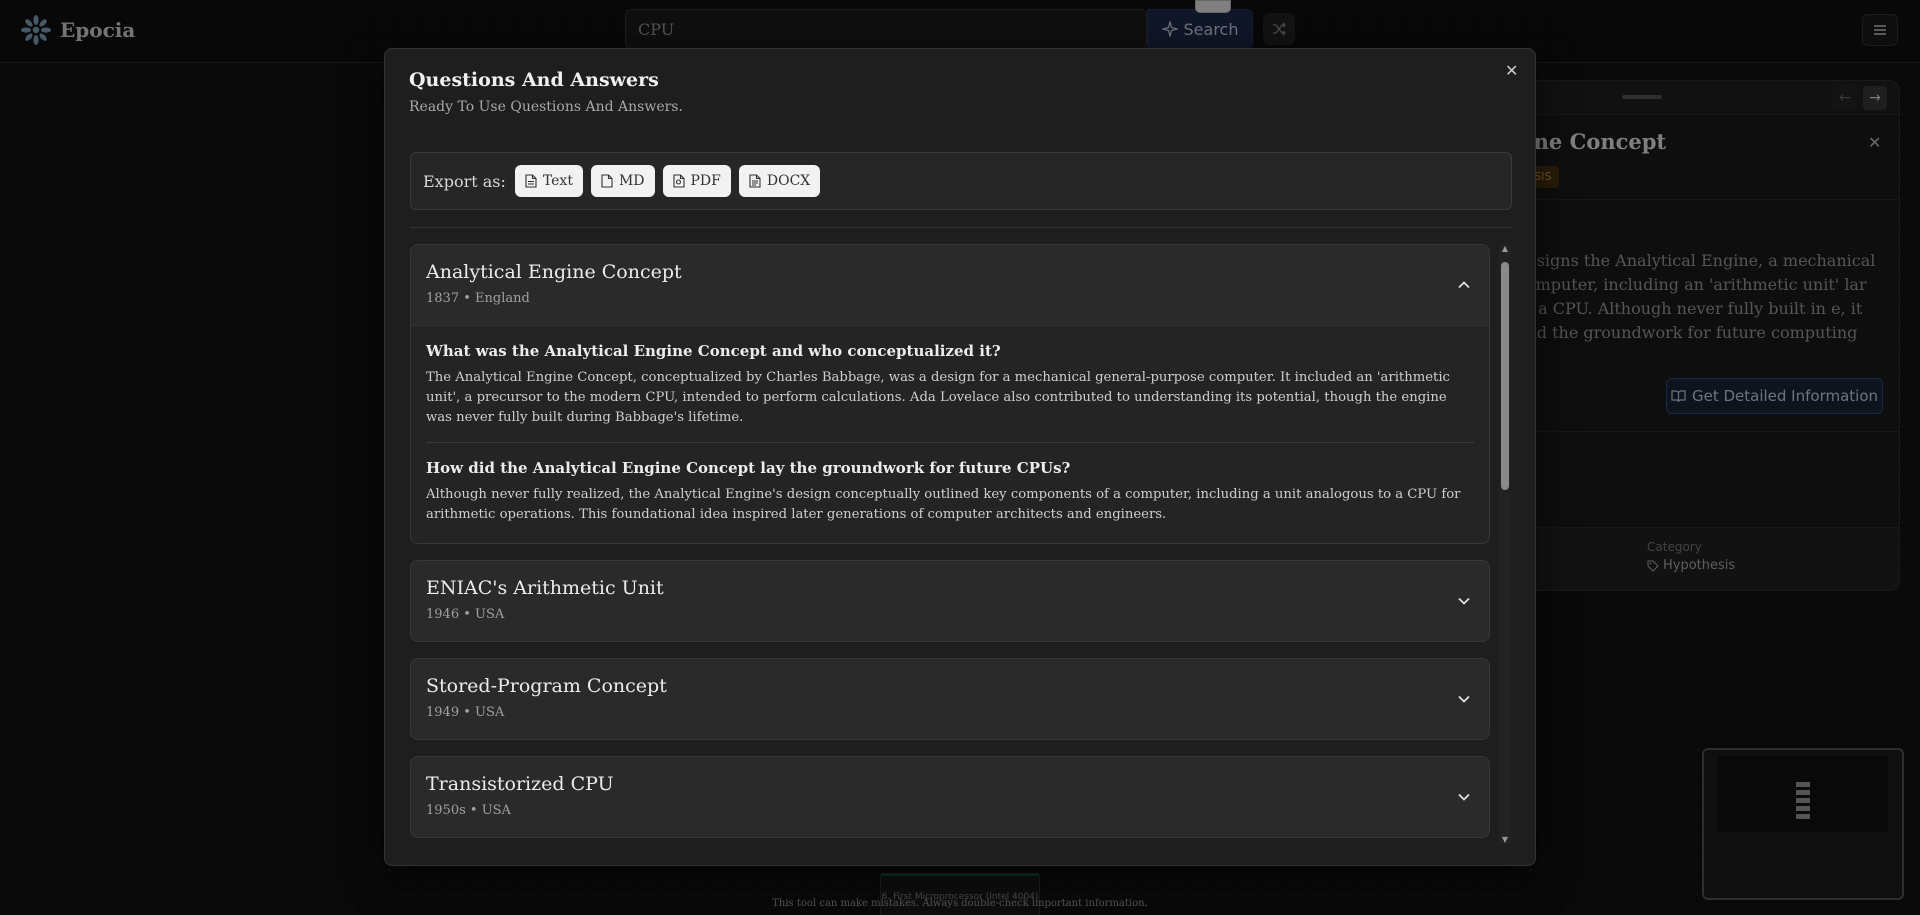  What do you see at coordinates (607, 181) in the screenshot?
I see `file-icon` at bounding box center [607, 181].